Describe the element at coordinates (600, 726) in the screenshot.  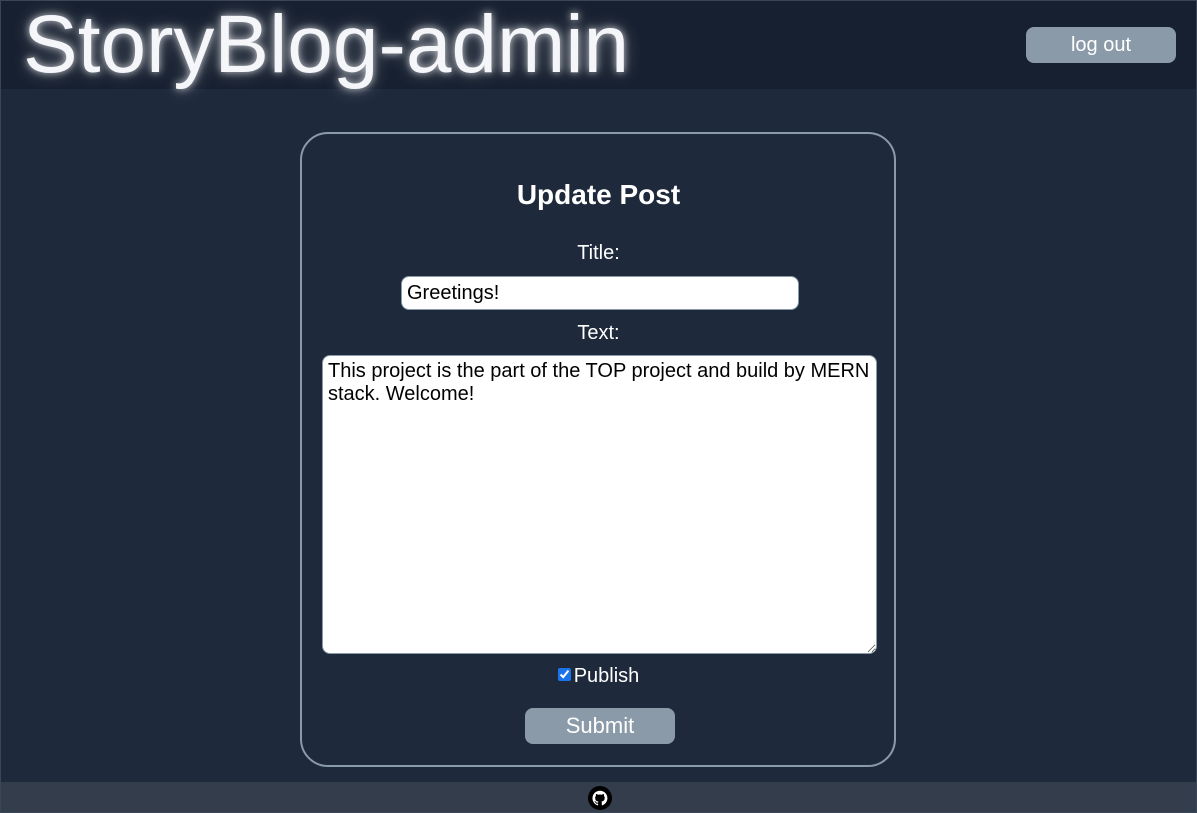
I see `submit-button: Submit` at that location.